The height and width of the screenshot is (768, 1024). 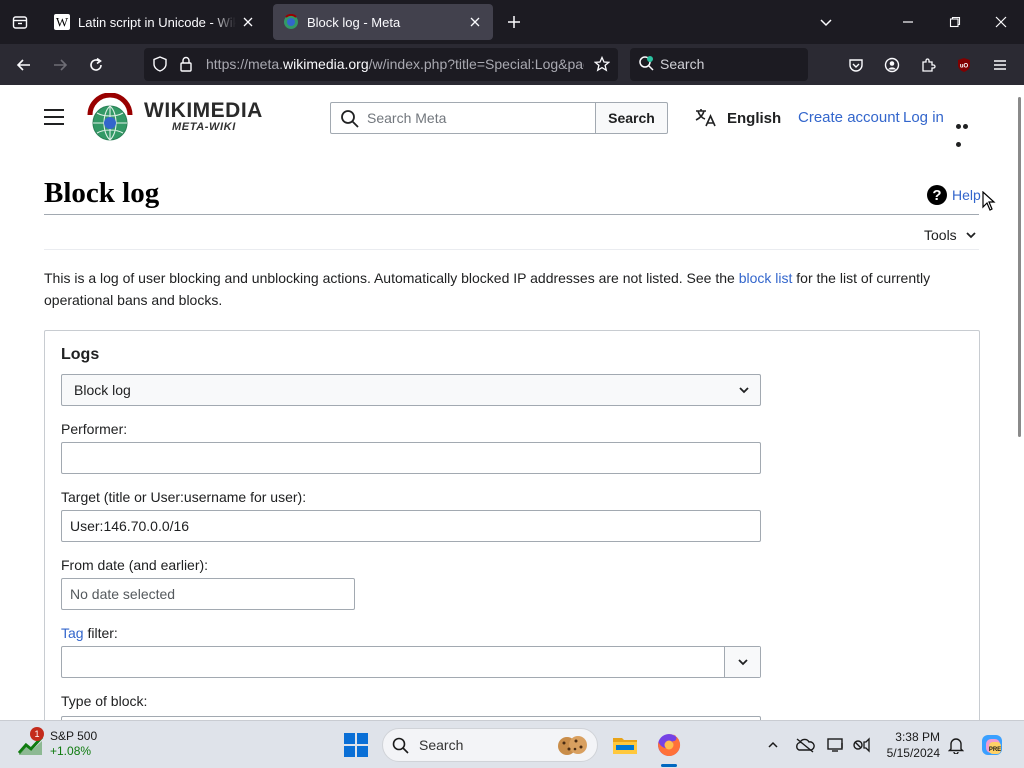 What do you see at coordinates (625, 745) in the screenshot?
I see `file-explorer-icon` at bounding box center [625, 745].